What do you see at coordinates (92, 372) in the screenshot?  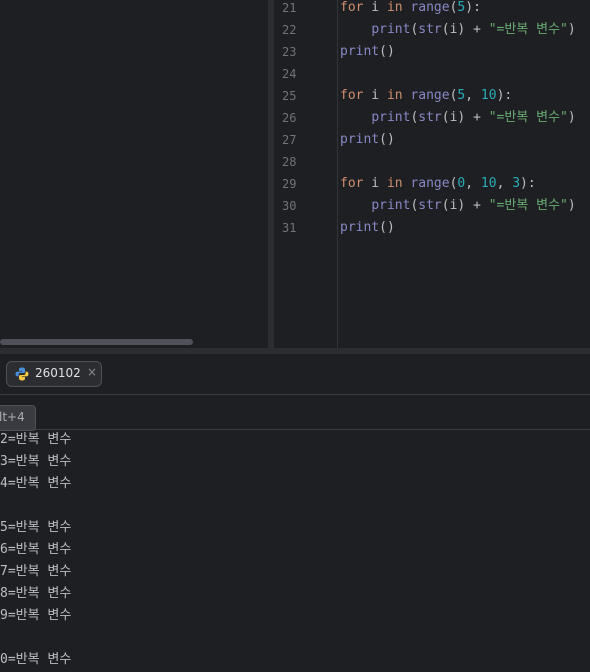 I see `close-icon: ×` at bounding box center [92, 372].